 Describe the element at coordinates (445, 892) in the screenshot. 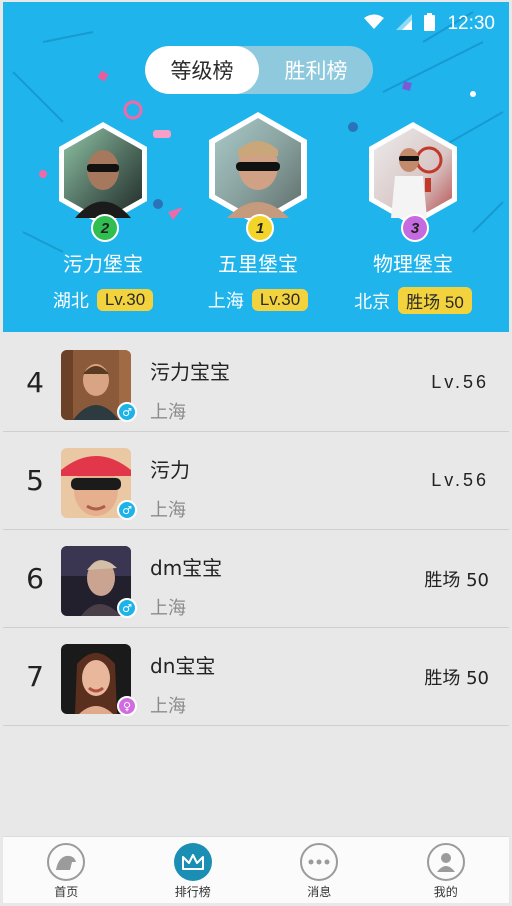

I see `nav-label: 我的` at that location.